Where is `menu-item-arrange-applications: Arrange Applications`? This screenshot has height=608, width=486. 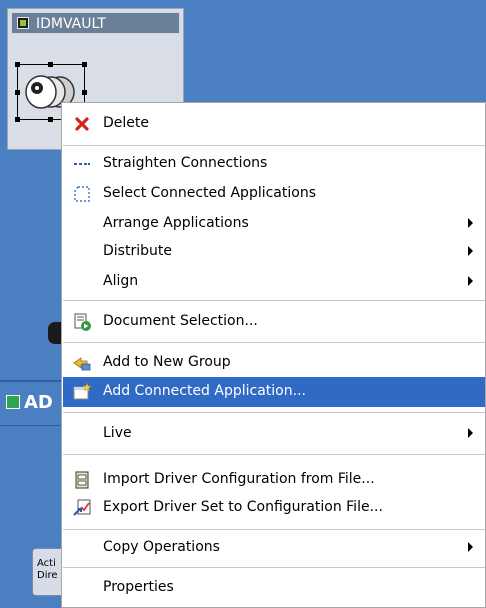 menu-item-arrange-applications: Arrange Applications is located at coordinates (274, 224).